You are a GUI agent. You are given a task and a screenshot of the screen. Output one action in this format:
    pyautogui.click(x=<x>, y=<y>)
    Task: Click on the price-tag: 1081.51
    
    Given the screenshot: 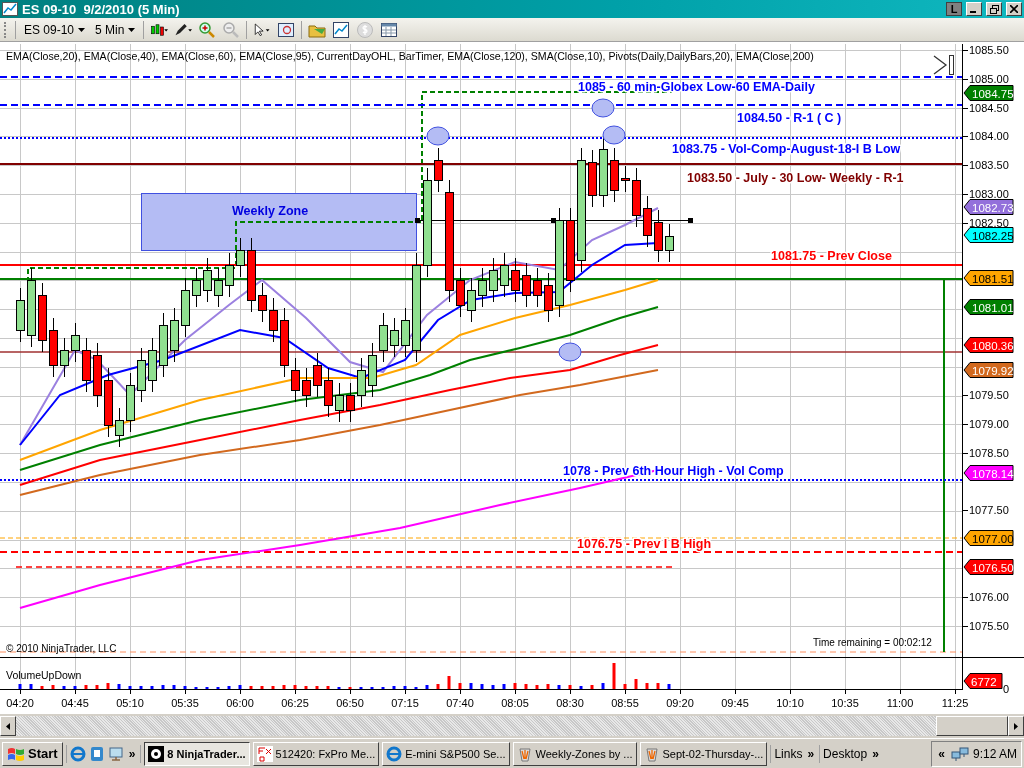 What is the action you would take?
    pyautogui.click(x=988, y=278)
    